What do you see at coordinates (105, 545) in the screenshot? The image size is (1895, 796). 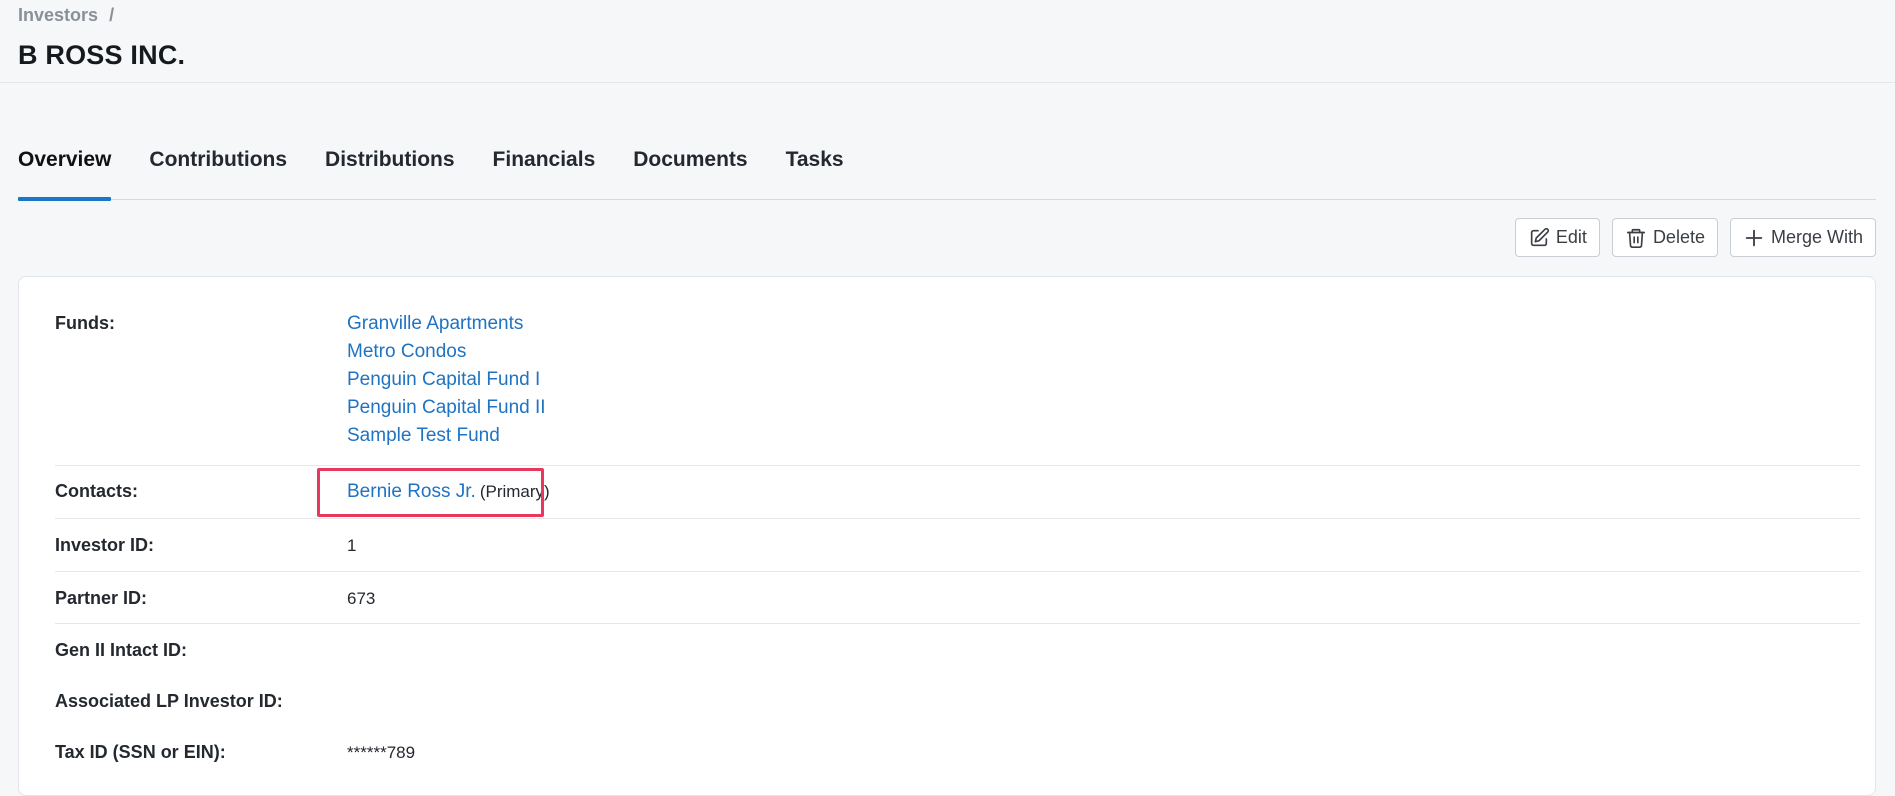 I see `investor-id-label: Investor ID:` at bounding box center [105, 545].